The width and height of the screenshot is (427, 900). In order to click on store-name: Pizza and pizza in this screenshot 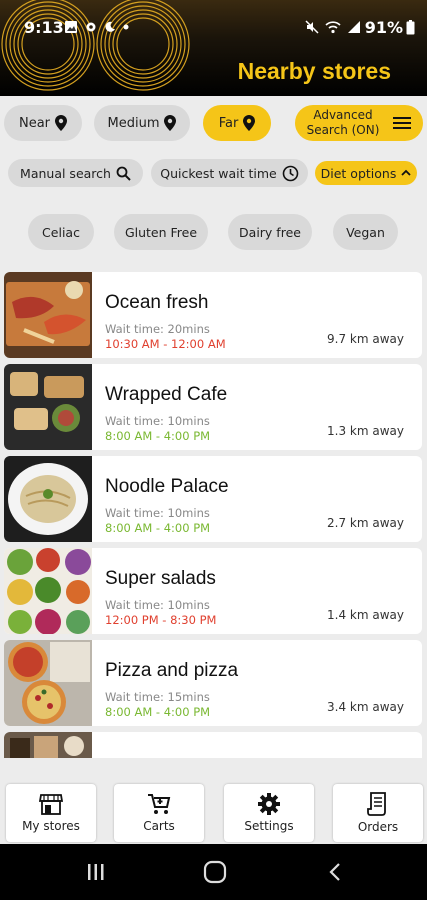, I will do `click(172, 670)`.